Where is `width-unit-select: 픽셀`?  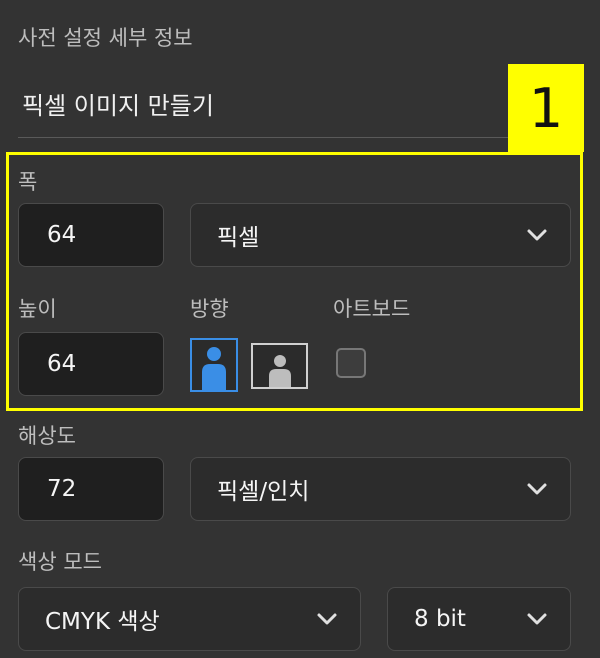 width-unit-select: 픽셀 is located at coordinates (380, 235).